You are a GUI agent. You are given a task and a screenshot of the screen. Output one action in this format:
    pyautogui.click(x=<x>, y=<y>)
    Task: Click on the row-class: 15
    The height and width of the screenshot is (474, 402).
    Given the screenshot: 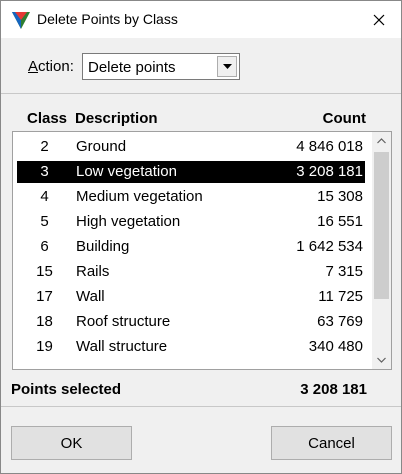 What is the action you would take?
    pyautogui.click(x=44, y=271)
    